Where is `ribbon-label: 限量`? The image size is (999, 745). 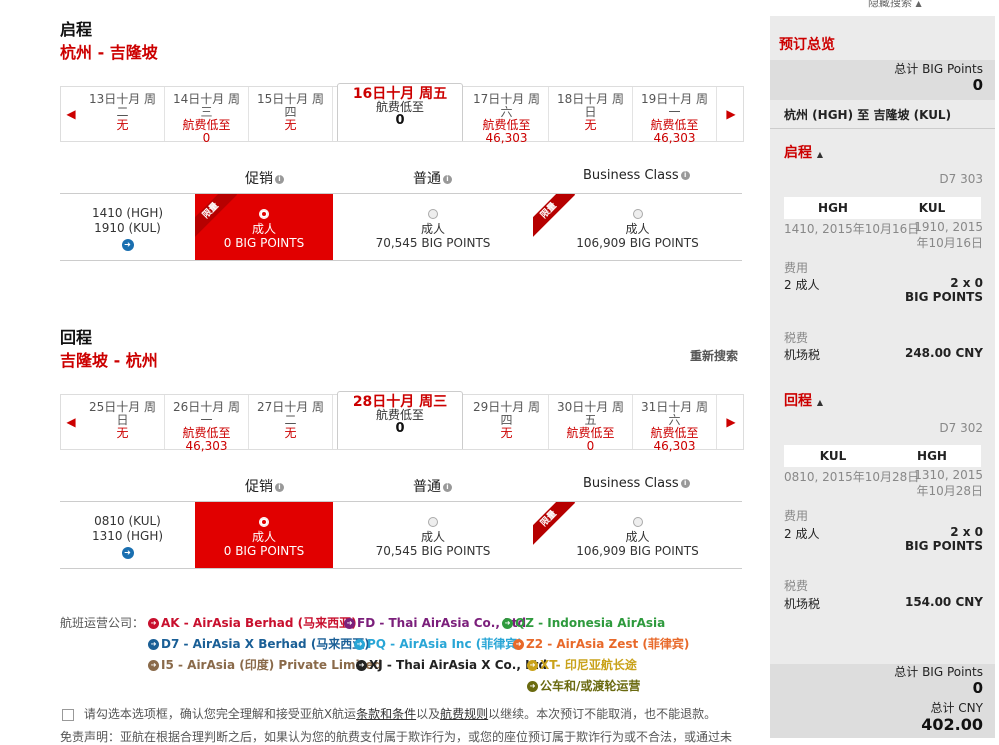
ribbon-label: 限量 is located at coordinates (554, 216).